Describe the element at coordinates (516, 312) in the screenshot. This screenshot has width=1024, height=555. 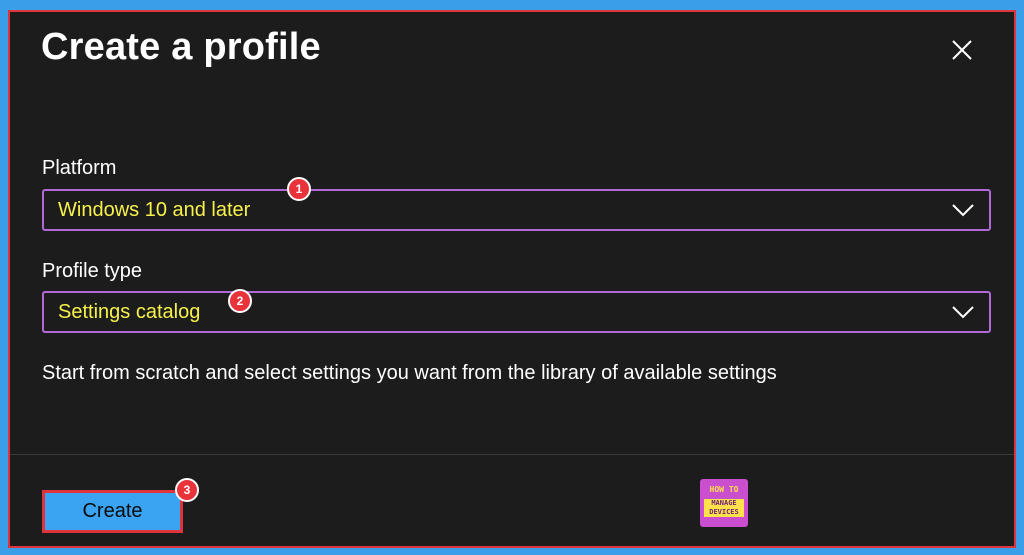
I see `profile-type-select: Settings catalog` at that location.